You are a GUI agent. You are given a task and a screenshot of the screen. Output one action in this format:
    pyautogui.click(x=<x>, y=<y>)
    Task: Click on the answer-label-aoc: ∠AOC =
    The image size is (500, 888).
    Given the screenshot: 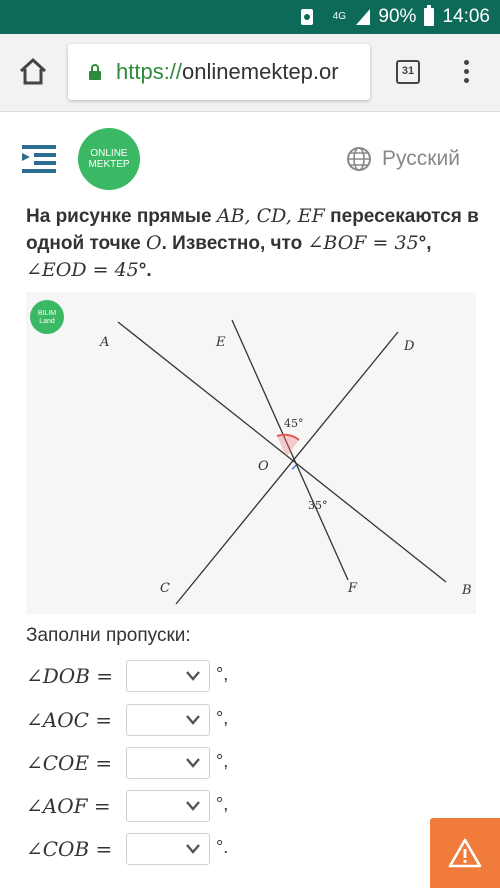 What is the action you would take?
    pyautogui.click(x=69, y=720)
    